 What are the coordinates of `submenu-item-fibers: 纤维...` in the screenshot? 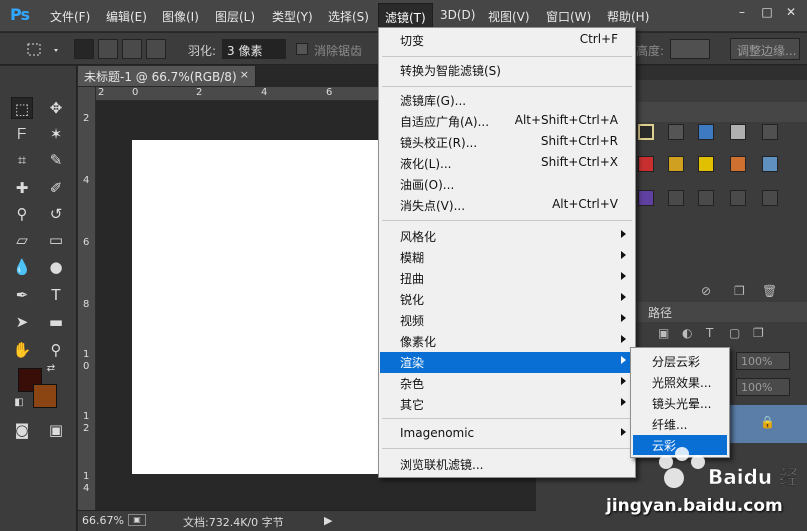 It's located at (680, 424).